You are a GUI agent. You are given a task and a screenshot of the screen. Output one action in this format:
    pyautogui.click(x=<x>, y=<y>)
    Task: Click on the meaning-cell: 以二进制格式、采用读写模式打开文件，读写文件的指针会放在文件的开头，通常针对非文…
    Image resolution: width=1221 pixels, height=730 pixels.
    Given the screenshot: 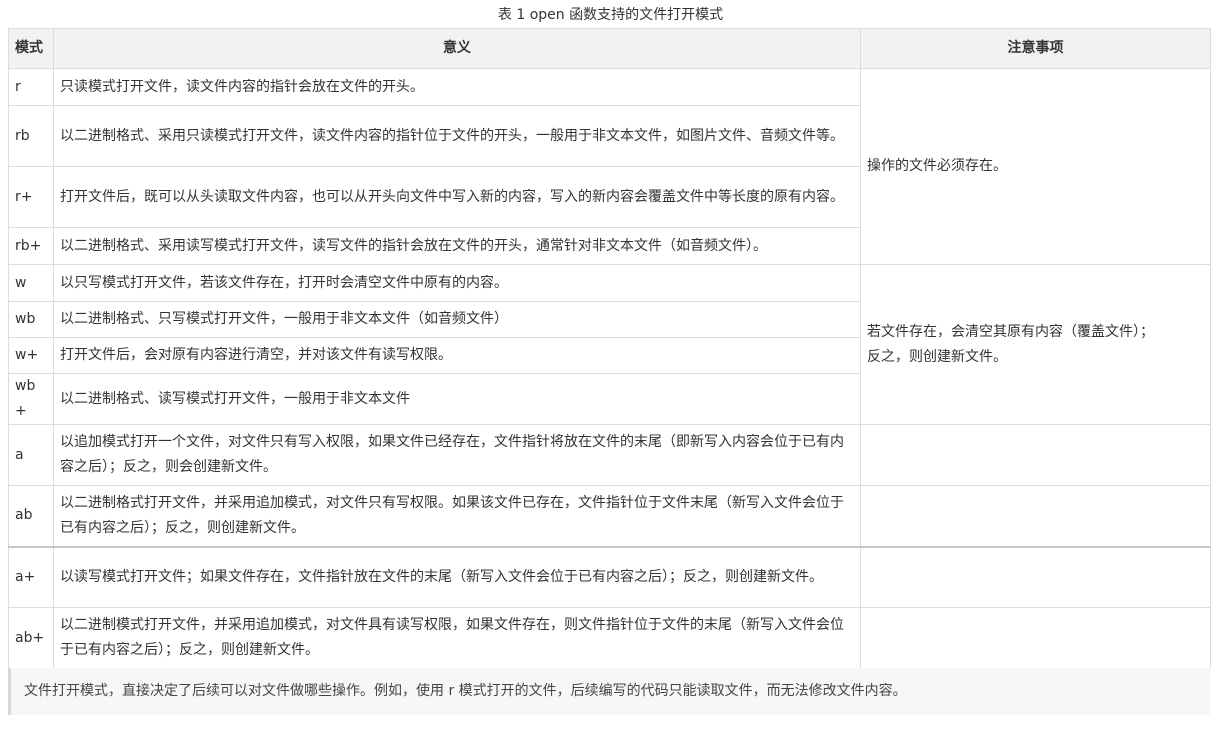 What is the action you would take?
    pyautogui.click(x=457, y=246)
    